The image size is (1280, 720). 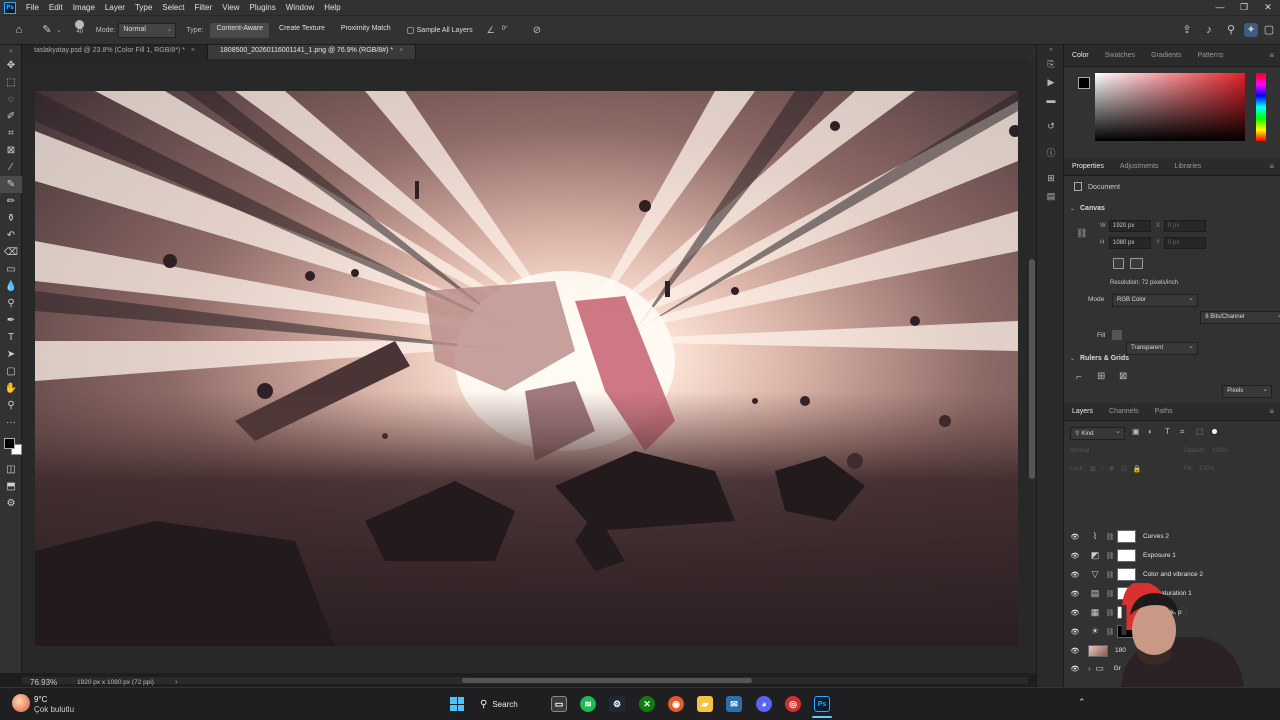 What do you see at coordinates (1079, 377) in the screenshot?
I see `rulers-icon: ⌐` at bounding box center [1079, 377].